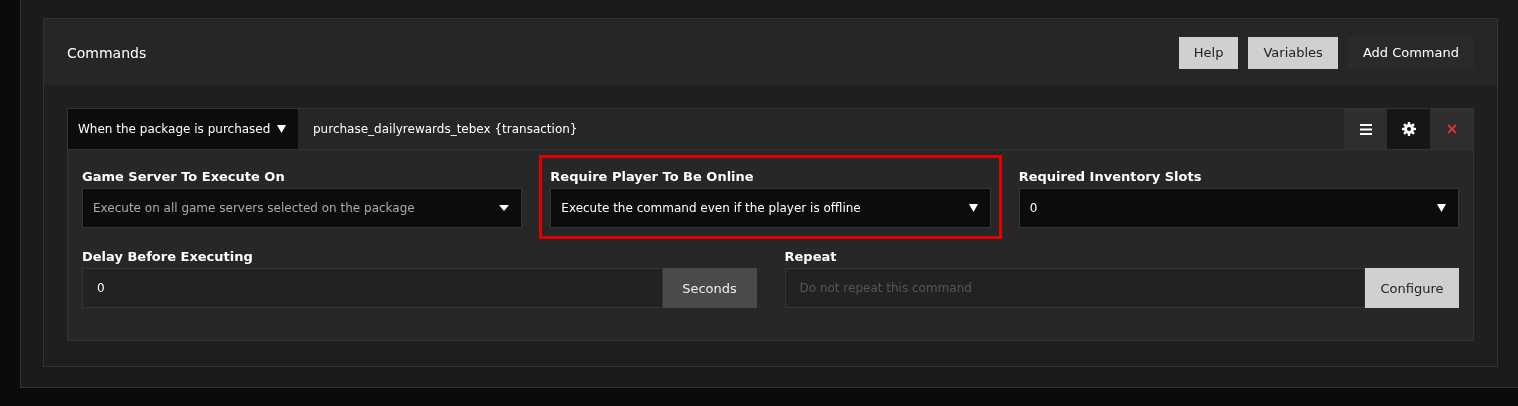 Image resolution: width=1518 pixels, height=406 pixels. What do you see at coordinates (445, 129) in the screenshot?
I see `command-text: purchase_dailyrewards_tebex {transaction}` at bounding box center [445, 129].